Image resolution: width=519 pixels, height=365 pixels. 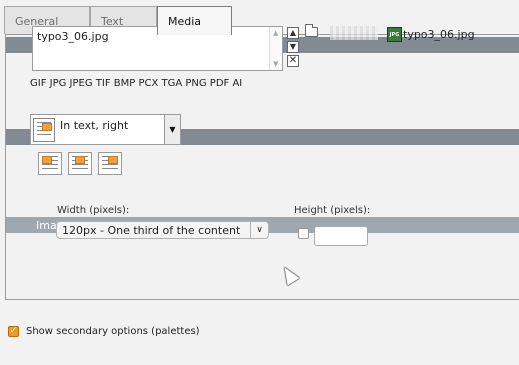 What do you see at coordinates (110, 163) in the screenshot?
I see `position-option-right-icon` at bounding box center [110, 163].